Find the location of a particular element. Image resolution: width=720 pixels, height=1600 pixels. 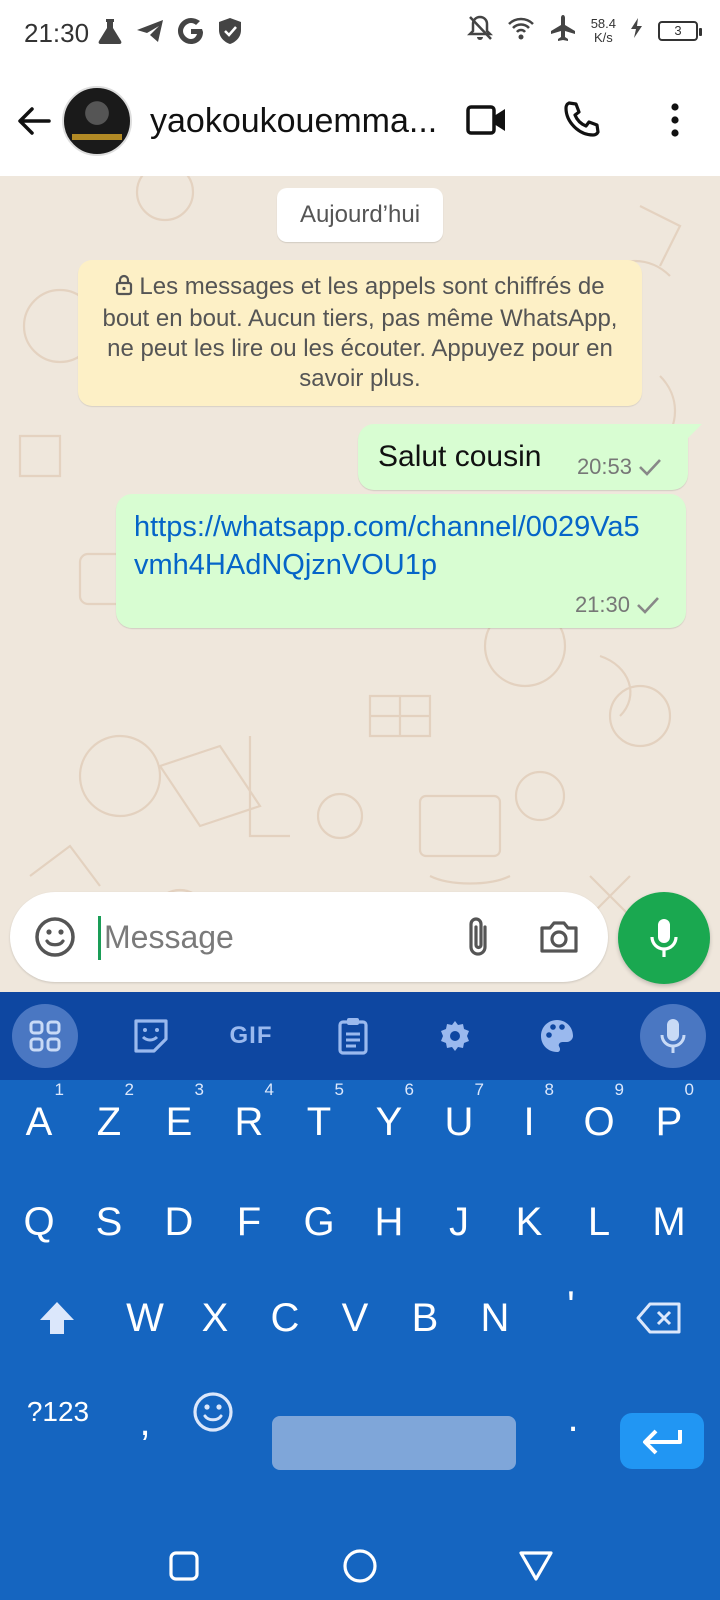

key-u: U7 is located at coordinates (459, 1122).